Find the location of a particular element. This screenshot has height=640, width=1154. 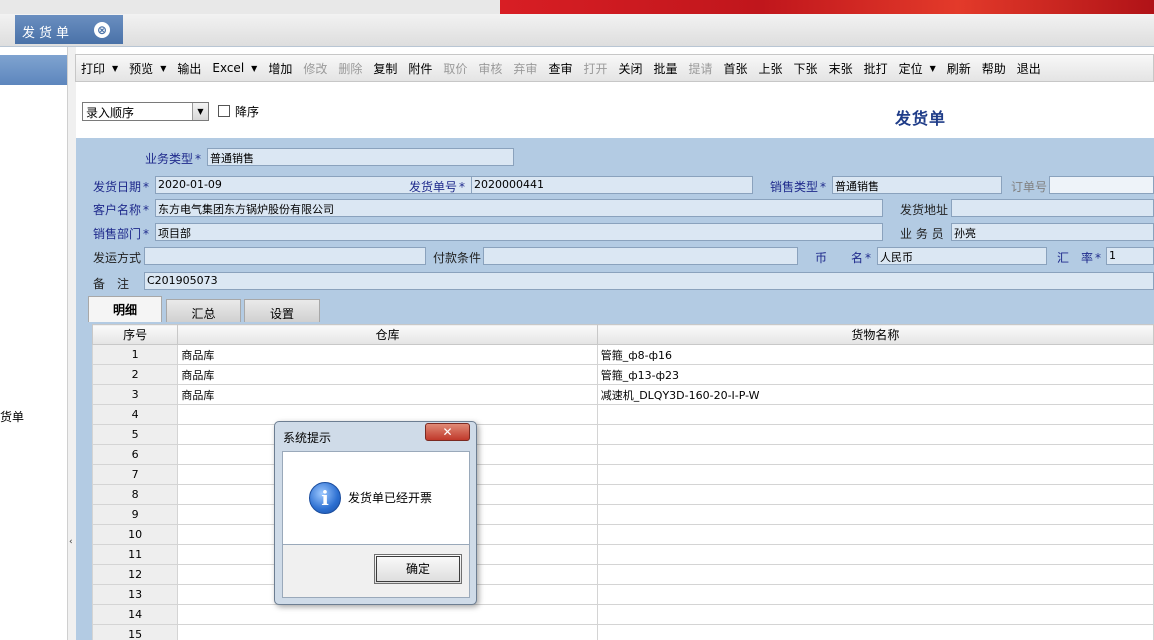

splitter-arrow-icon: ‹ is located at coordinates (71, 542).